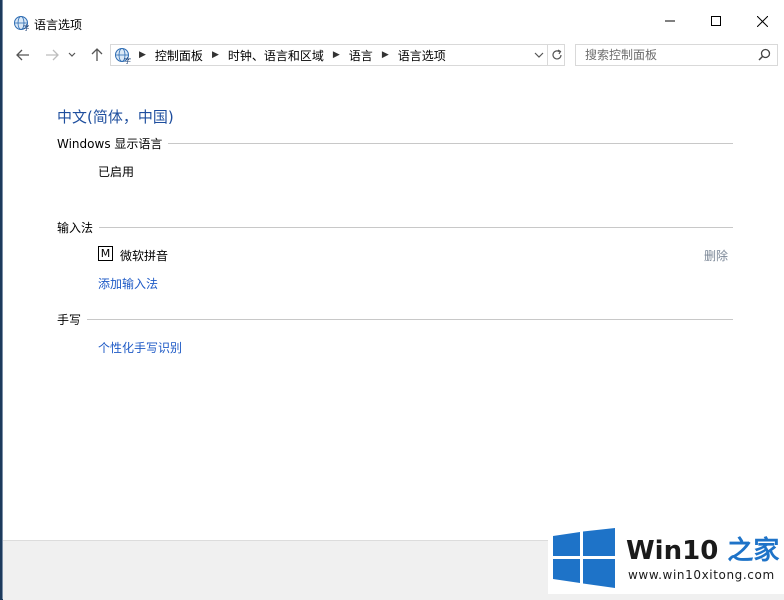  I want to click on ime-name: 微软拼音, so click(144, 256).